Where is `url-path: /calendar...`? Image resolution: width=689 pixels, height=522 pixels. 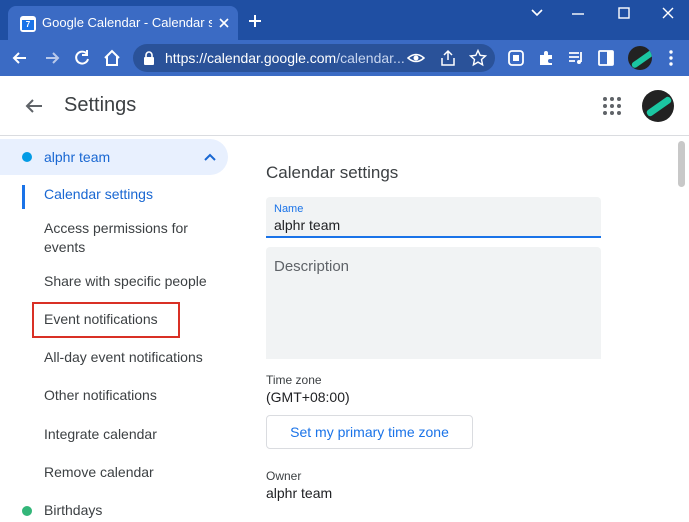
url-path: /calendar... is located at coordinates (370, 58).